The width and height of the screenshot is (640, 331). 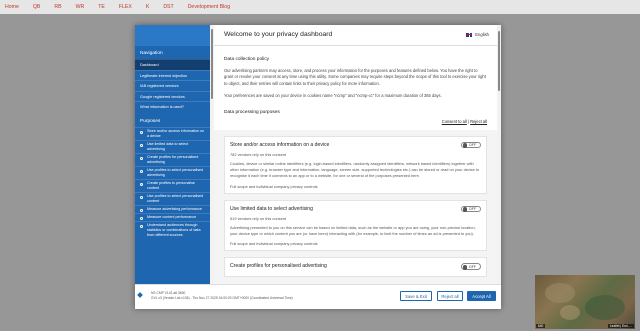 What do you see at coordinates (168, 293) in the screenshot?
I see `cmp-version: NS CMP V142-a6.3600` at bounding box center [168, 293].